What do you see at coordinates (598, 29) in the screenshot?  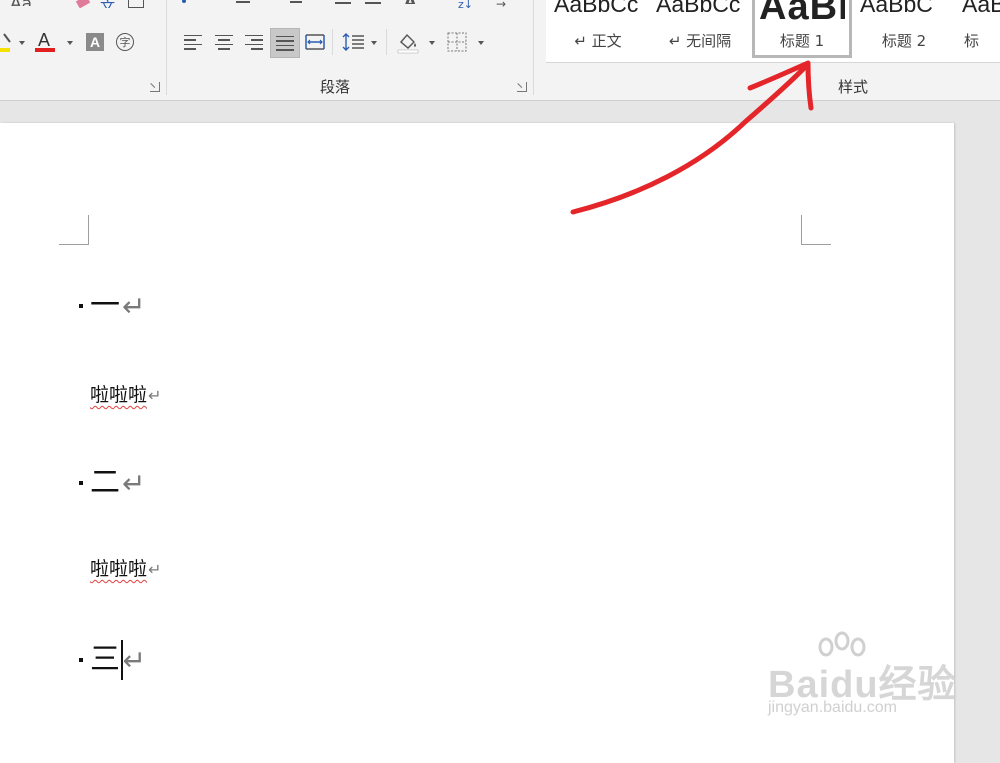 I see `style-normal: AaBbCc ↵ 正文` at bounding box center [598, 29].